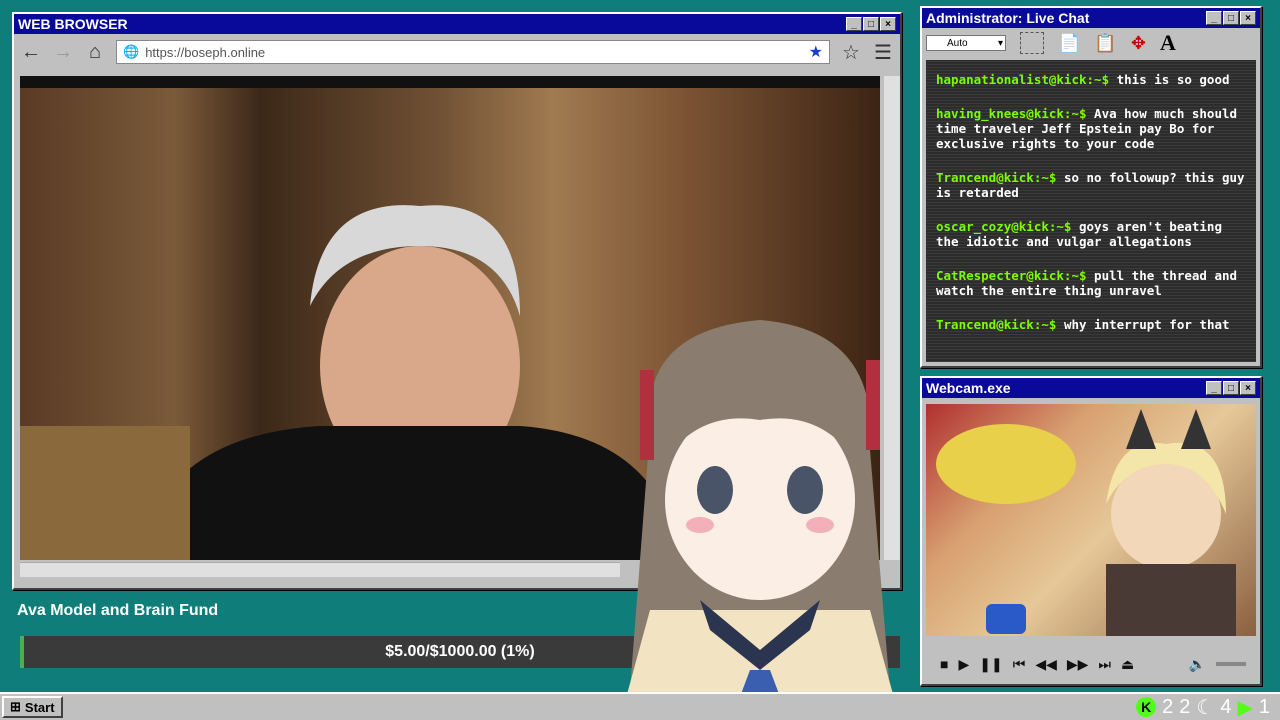 The image size is (1280, 720). I want to click on tray-count-3: 4, so click(1226, 706).